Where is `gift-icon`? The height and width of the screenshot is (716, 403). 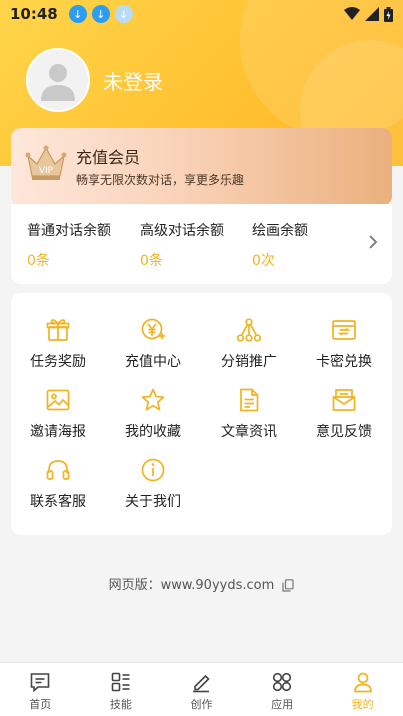
gift-icon is located at coordinates (58, 330).